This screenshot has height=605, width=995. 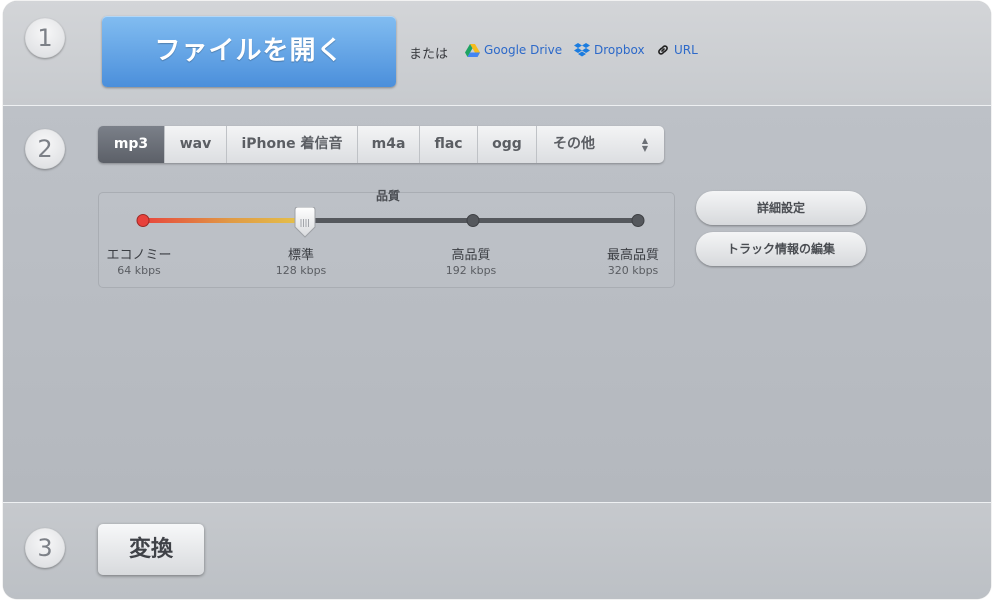 I want to click on quality-label-best: 最高品質, so click(x=632, y=255).